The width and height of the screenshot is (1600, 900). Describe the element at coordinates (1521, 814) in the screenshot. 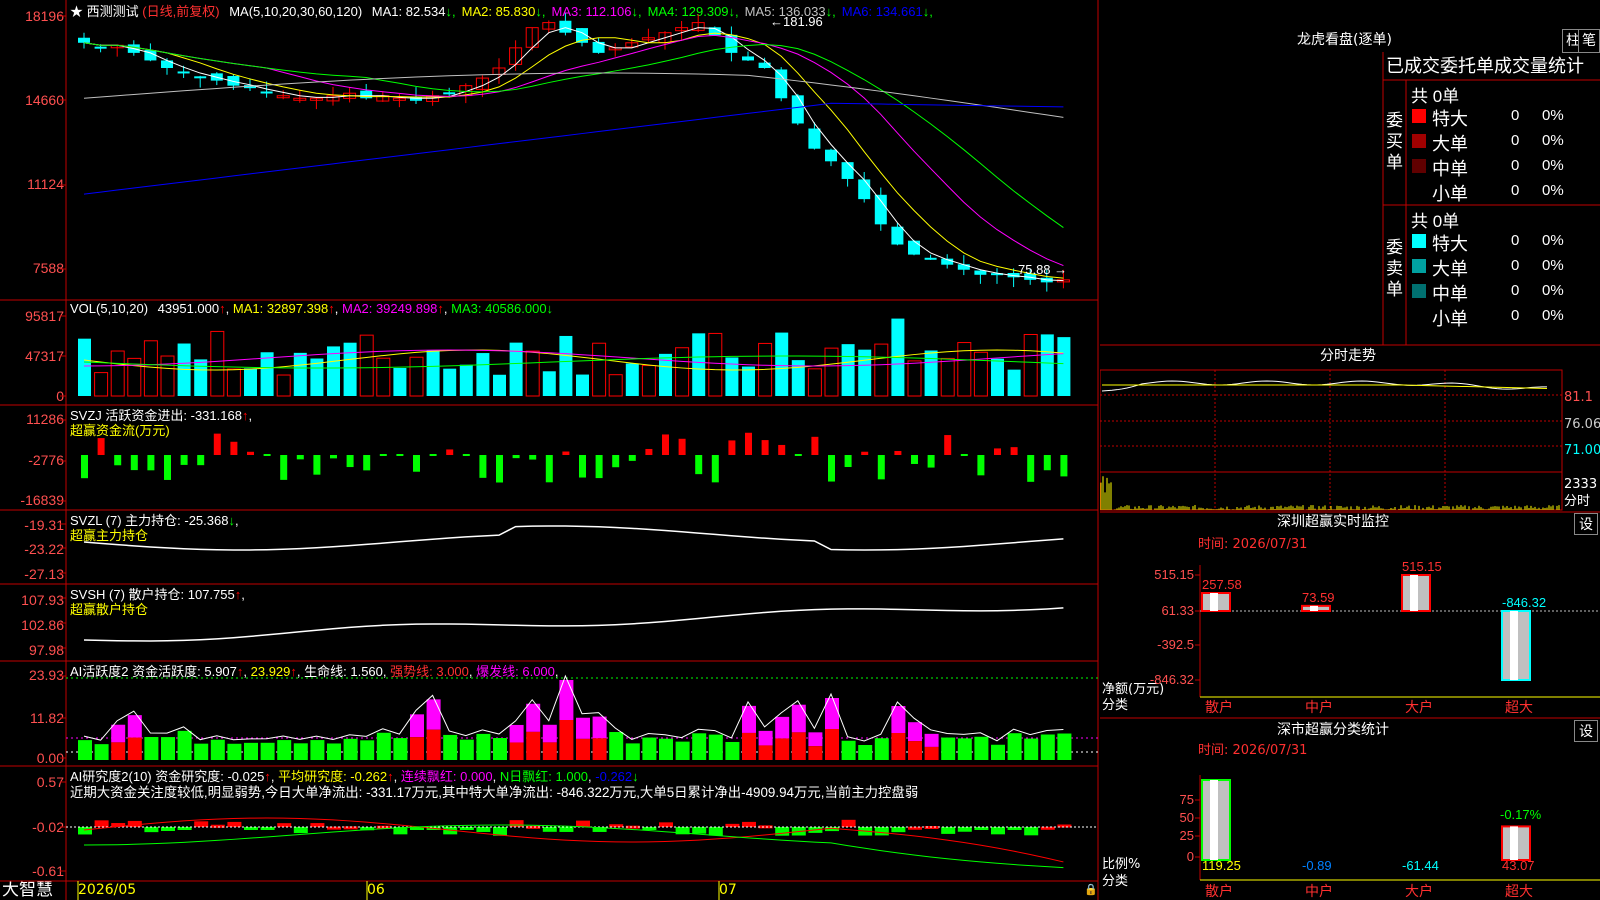

I see `ss-top-label: -0.17%` at that location.